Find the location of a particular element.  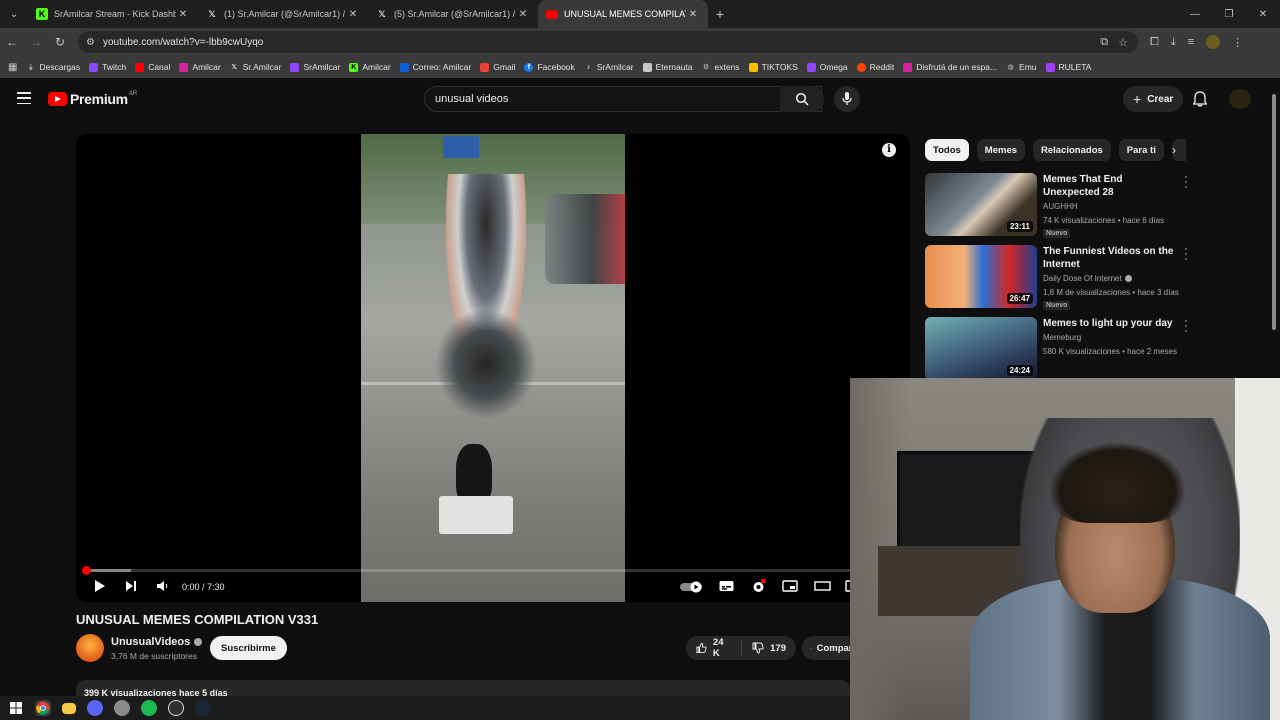

progress-bar is located at coordinates (491, 570).